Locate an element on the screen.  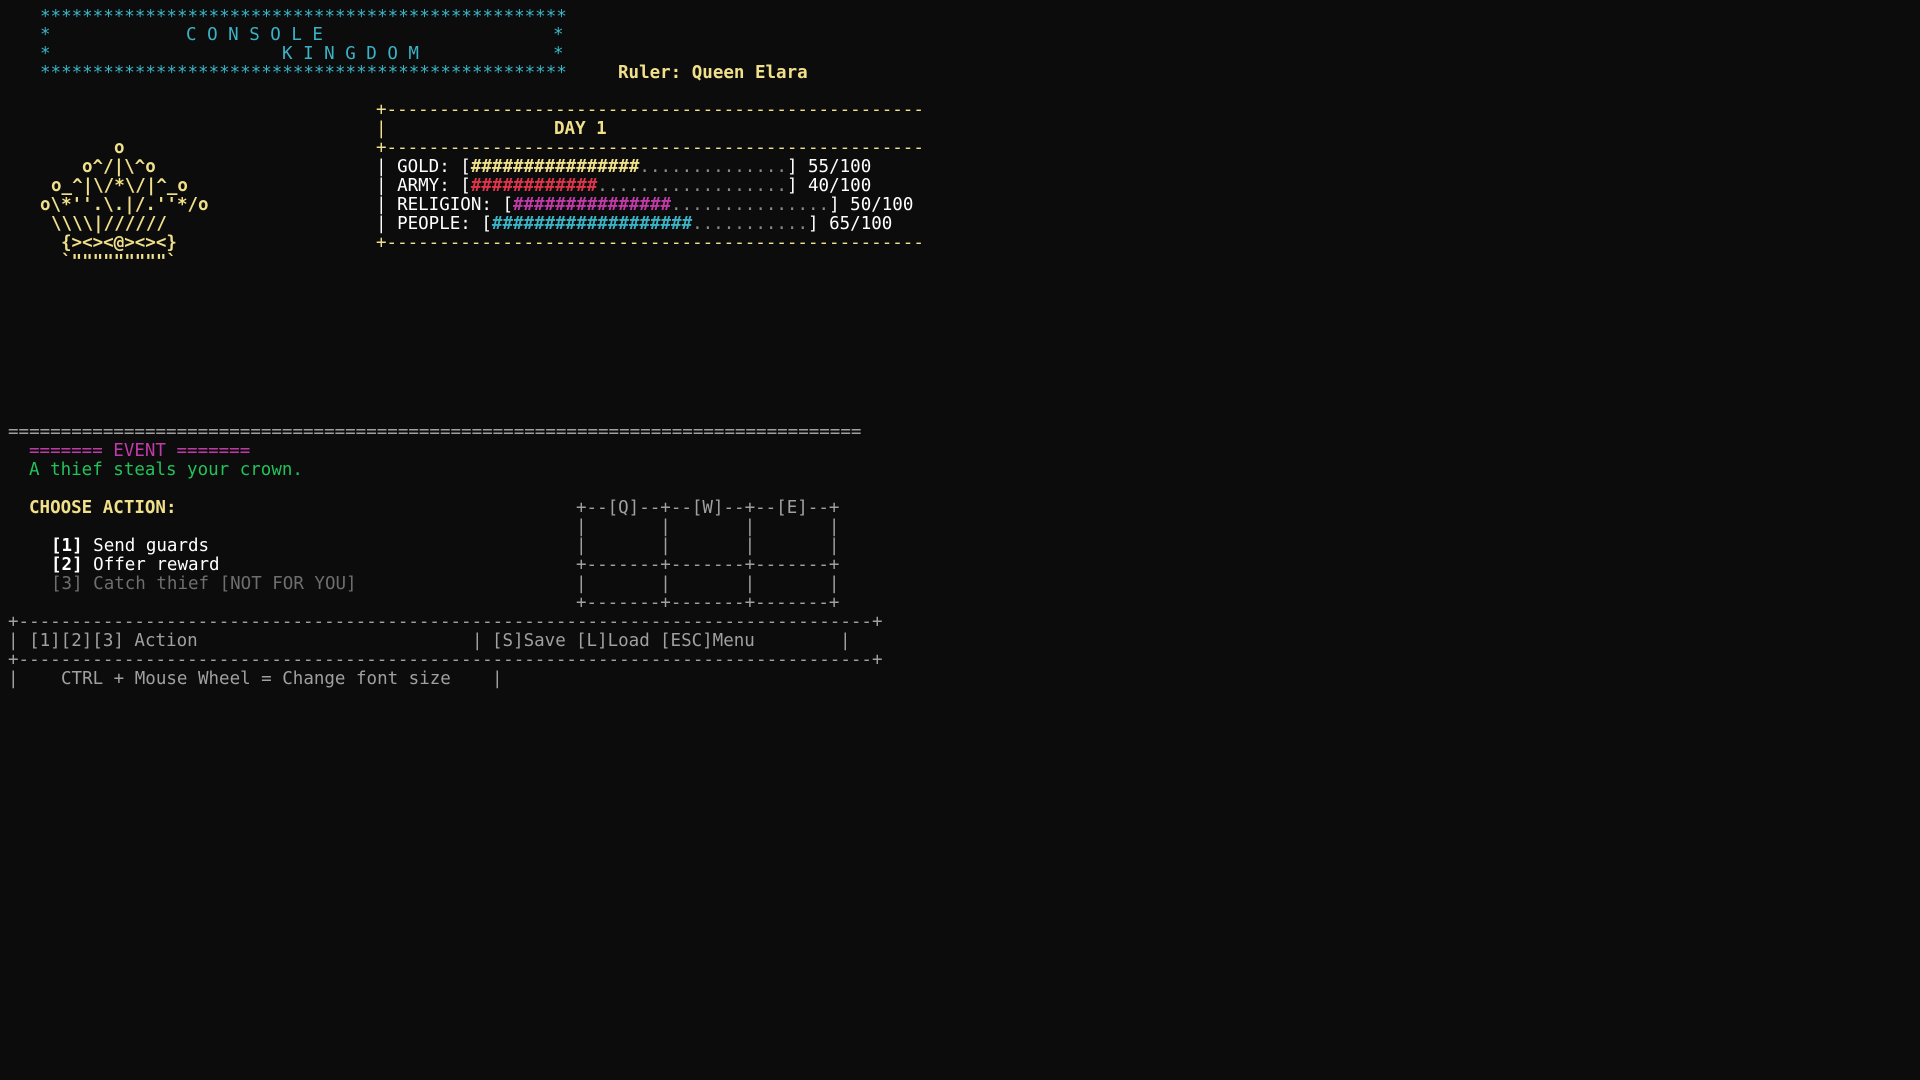
people-bar-fill: ################### is located at coordinates (592, 224).